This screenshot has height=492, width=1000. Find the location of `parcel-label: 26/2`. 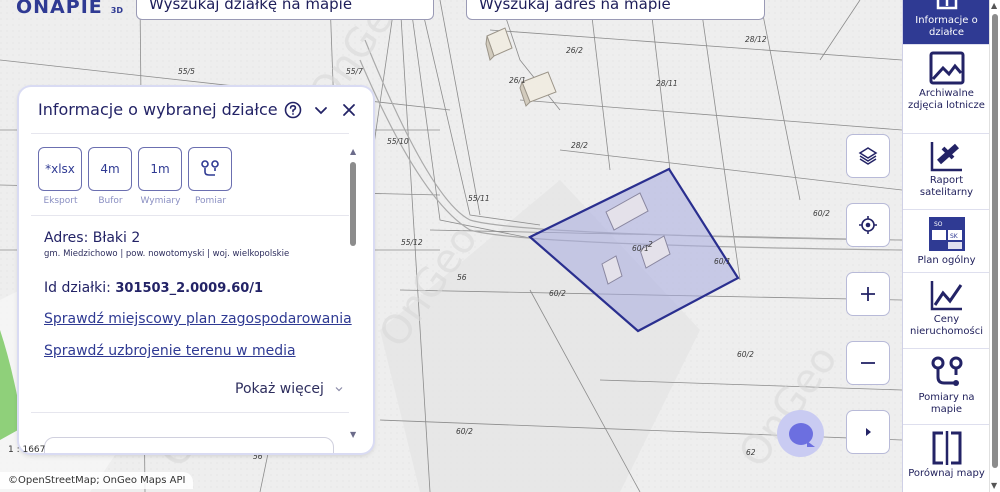

parcel-label: 26/2 is located at coordinates (574, 50).